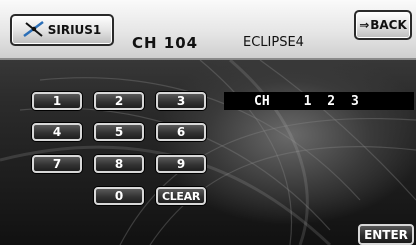  What do you see at coordinates (33, 30) in the screenshot?
I see `satellite-logo-icon` at bounding box center [33, 30].